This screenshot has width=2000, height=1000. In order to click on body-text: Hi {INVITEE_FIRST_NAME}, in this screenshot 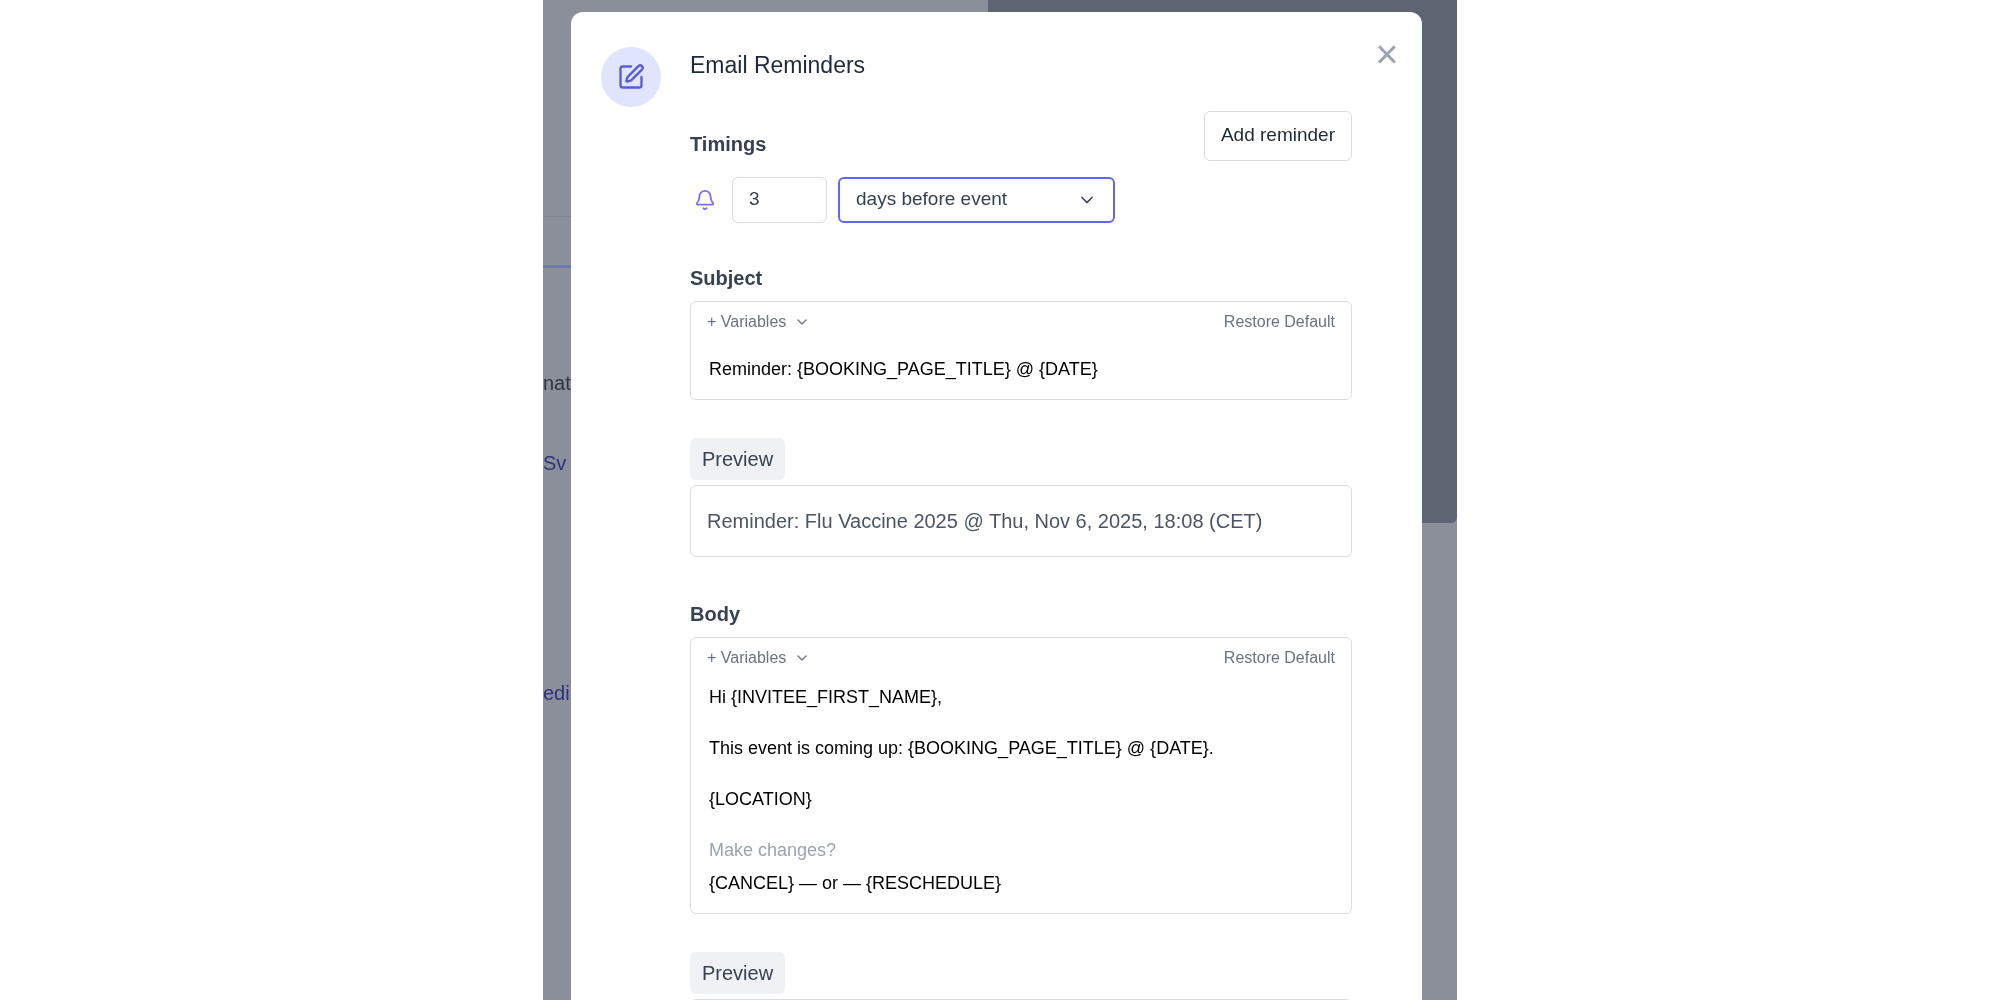, I will do `click(826, 697)`.